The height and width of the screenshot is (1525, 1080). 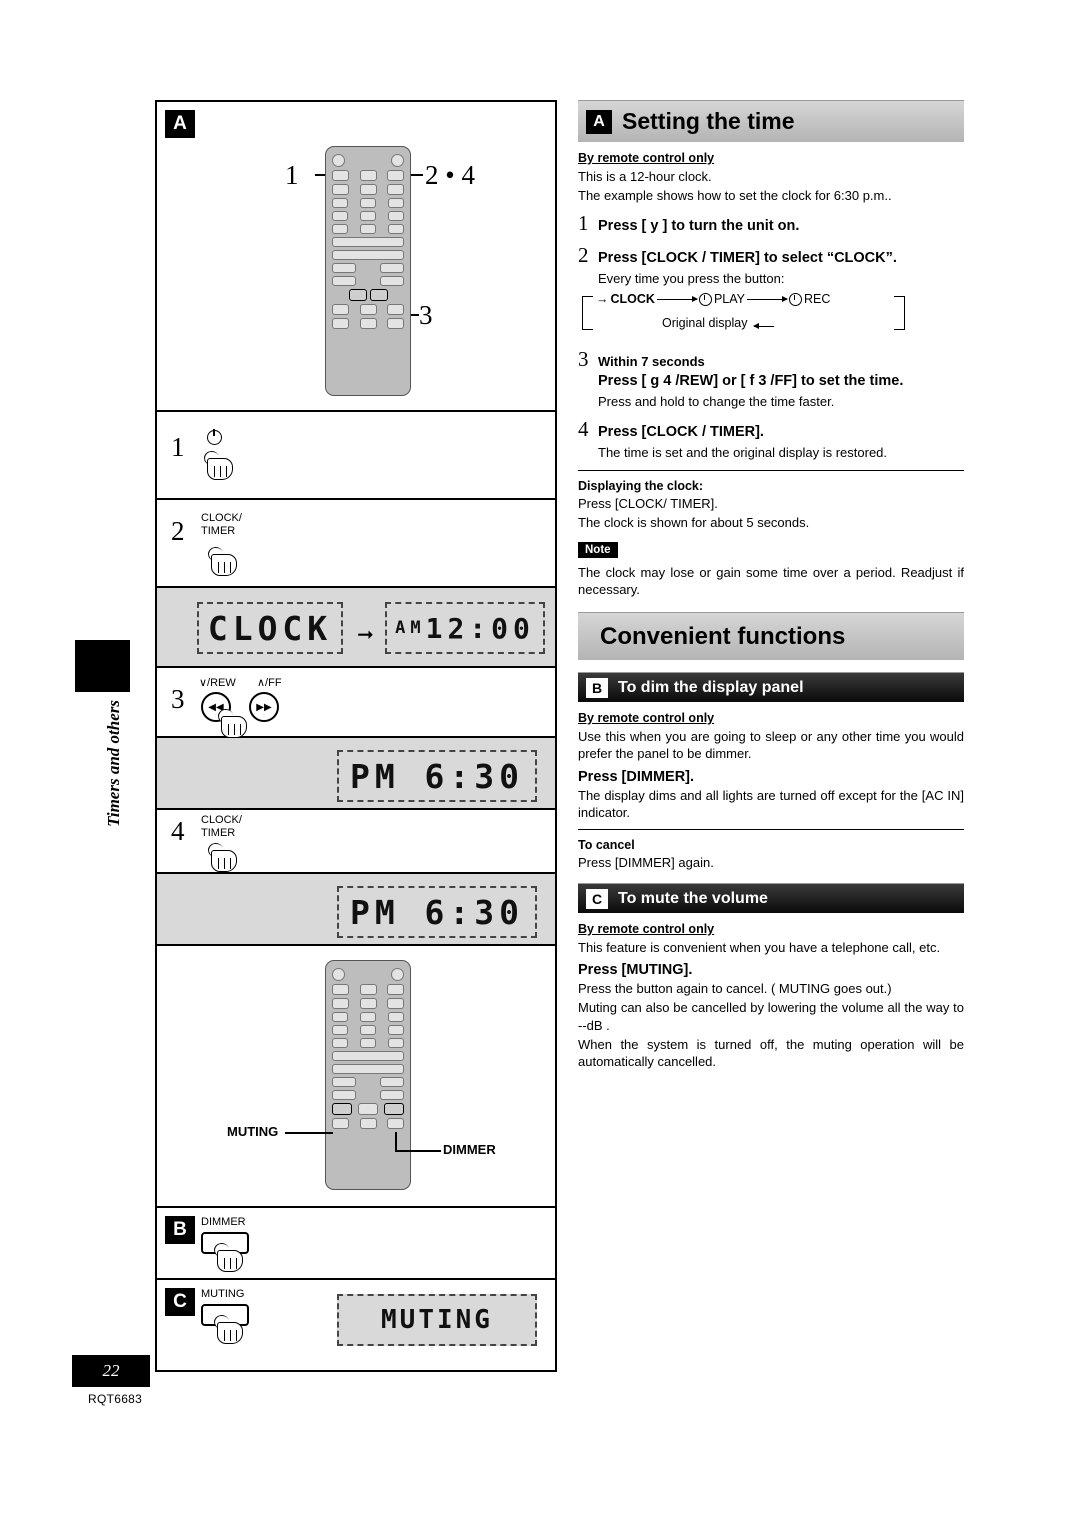 What do you see at coordinates (705, 299) in the screenshot?
I see `play-timer-icon` at bounding box center [705, 299].